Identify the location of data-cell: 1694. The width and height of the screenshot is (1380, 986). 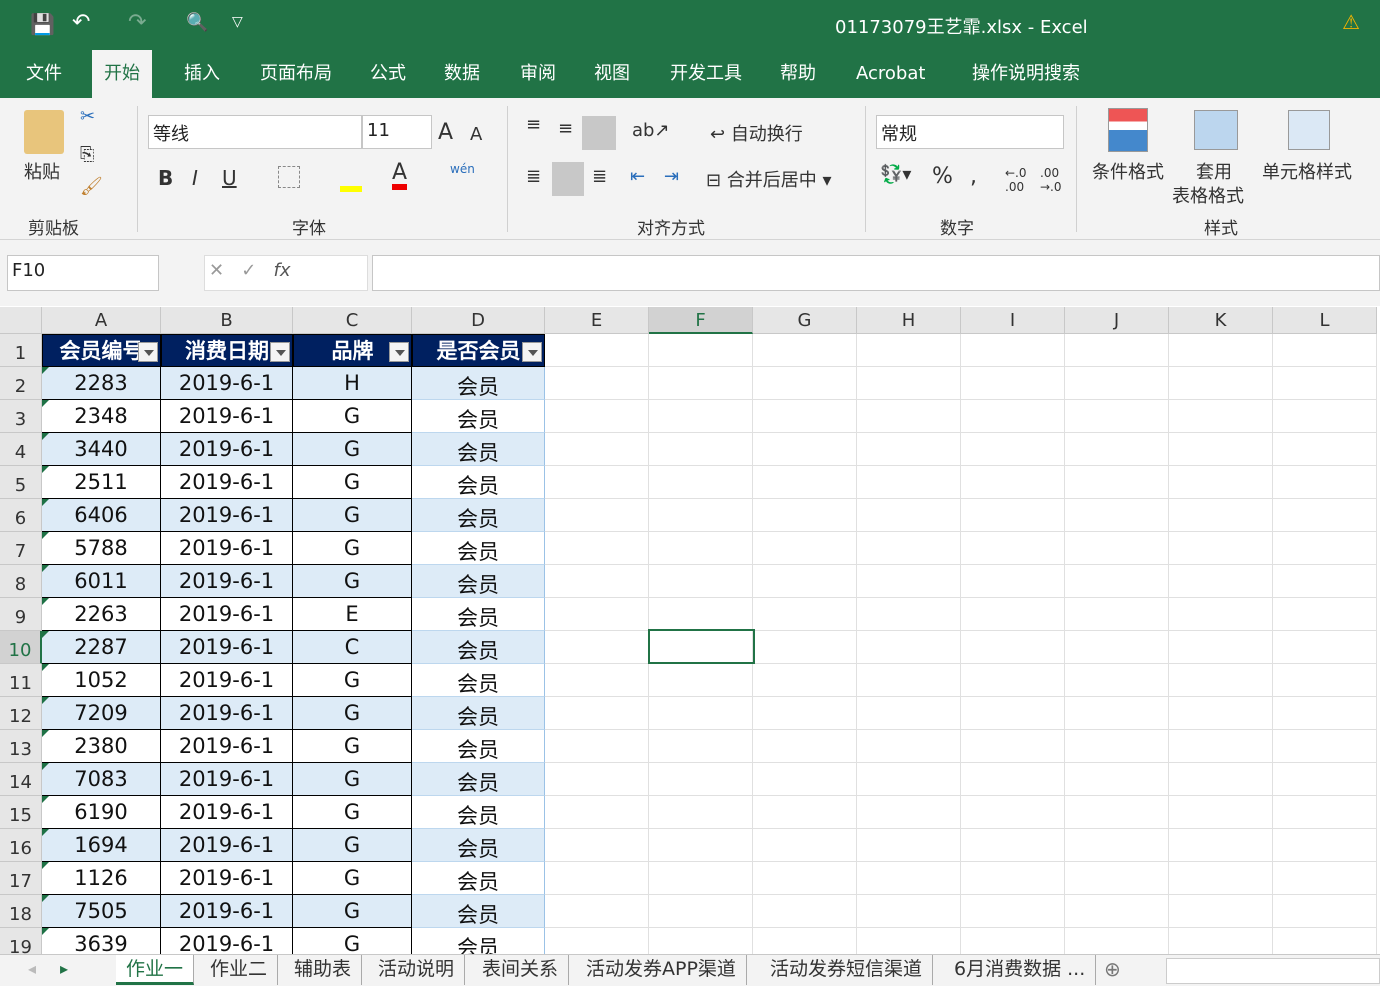
(101, 845).